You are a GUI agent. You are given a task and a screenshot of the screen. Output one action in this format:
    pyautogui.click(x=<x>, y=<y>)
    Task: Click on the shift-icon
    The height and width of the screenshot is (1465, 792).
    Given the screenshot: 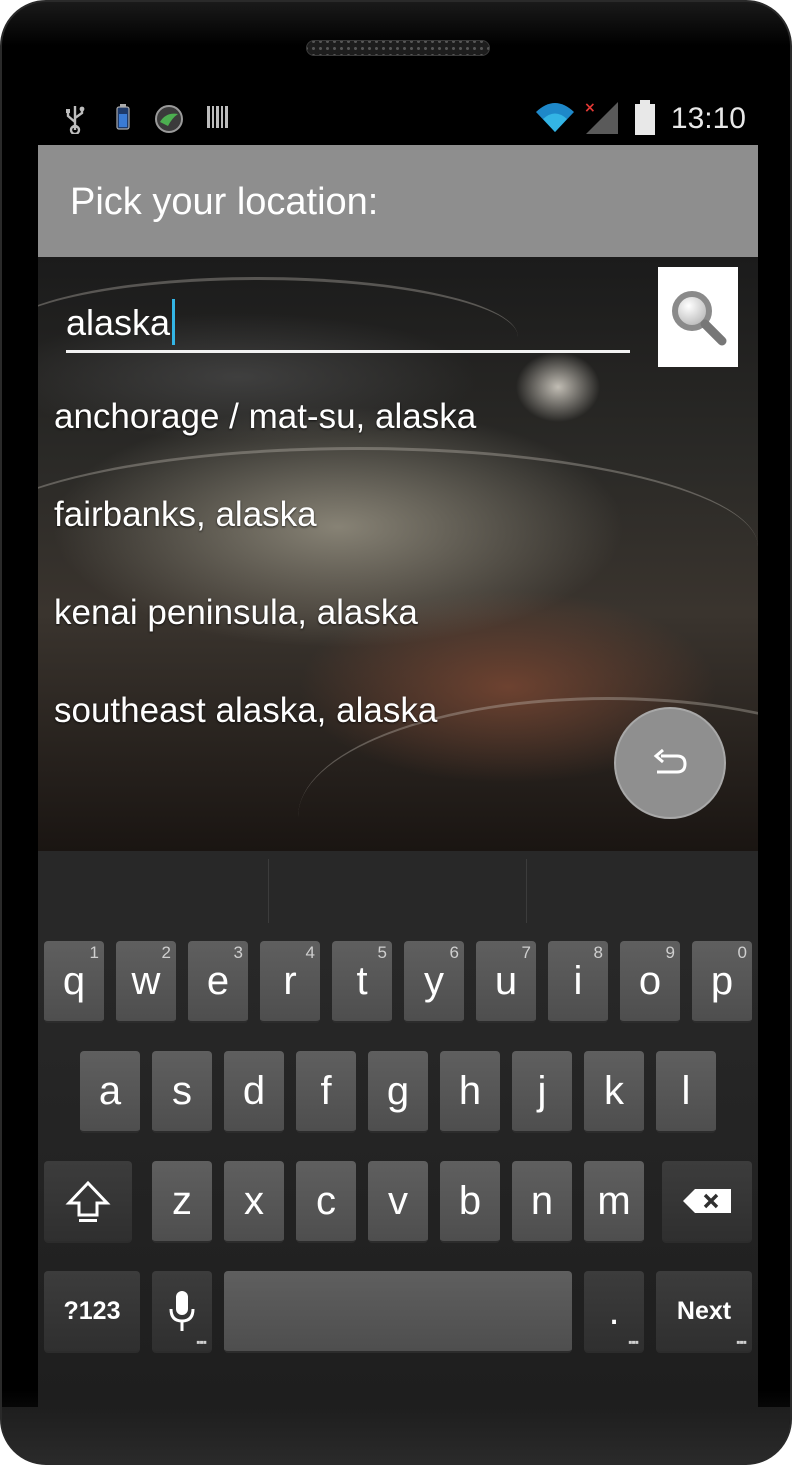 What is the action you would take?
    pyautogui.click(x=88, y=1201)
    